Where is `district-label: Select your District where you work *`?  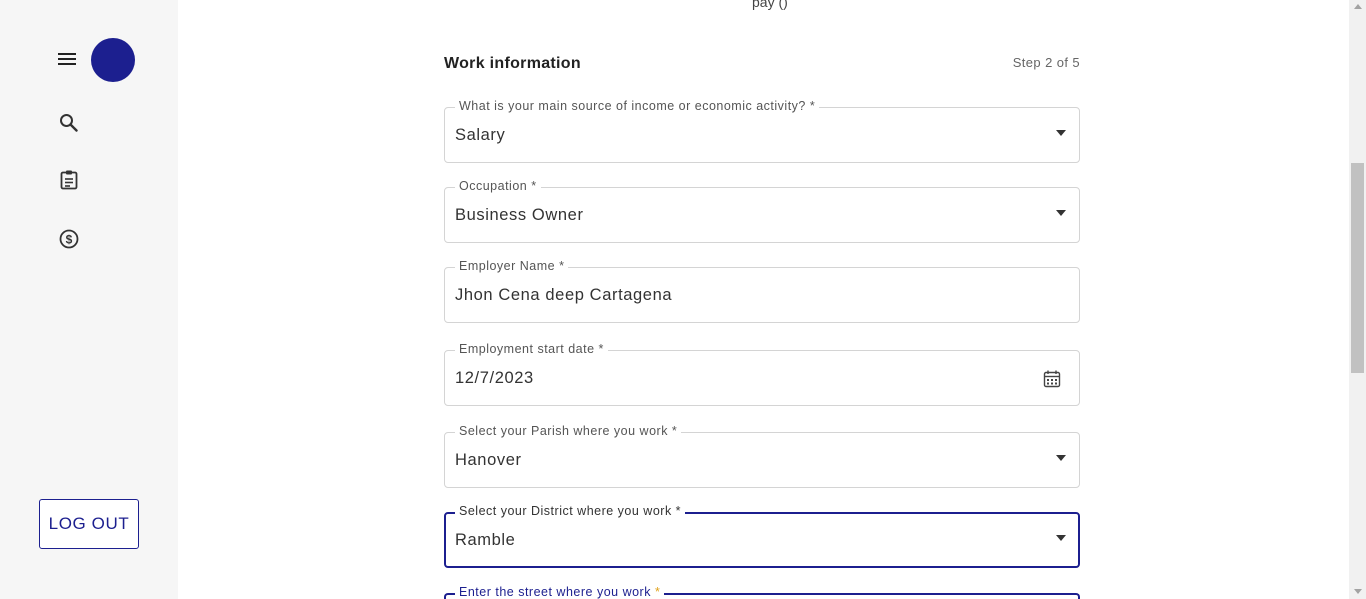 district-label: Select your District where you work * is located at coordinates (570, 511).